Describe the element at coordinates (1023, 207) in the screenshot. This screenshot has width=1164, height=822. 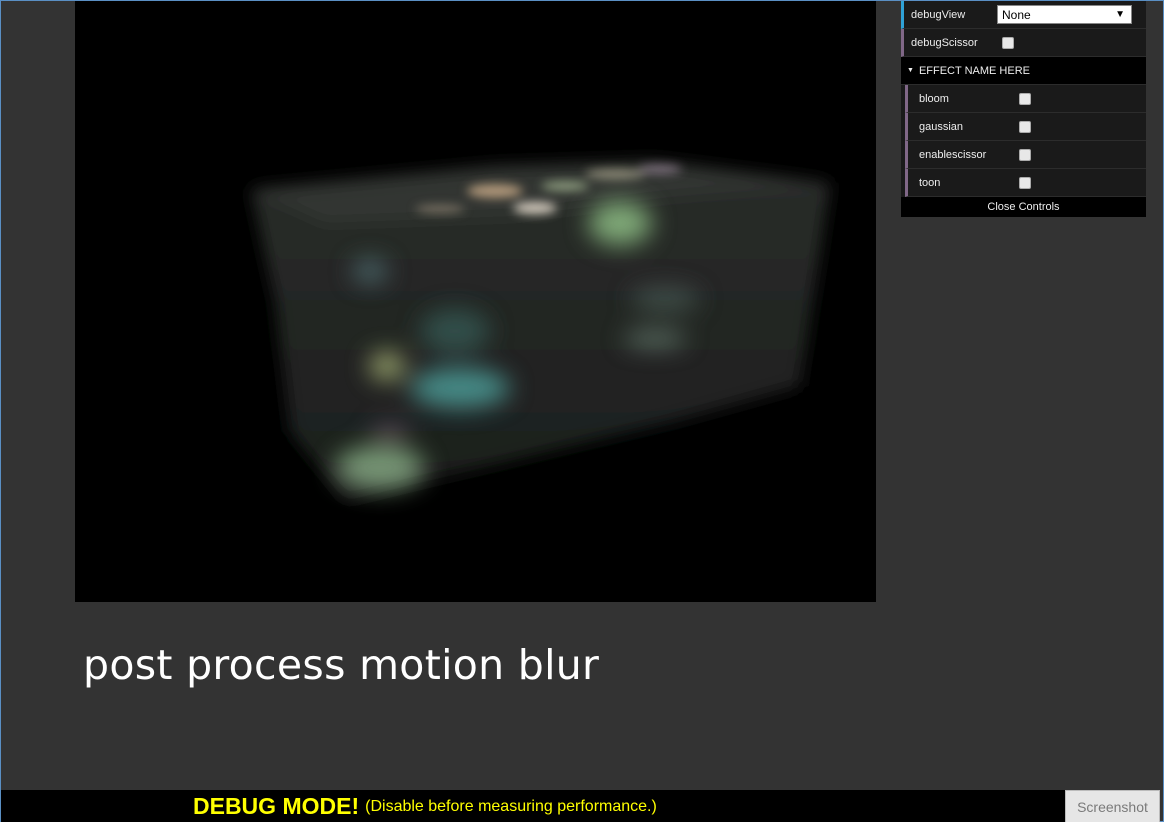
I see `close-controls-button: Close Controls` at that location.